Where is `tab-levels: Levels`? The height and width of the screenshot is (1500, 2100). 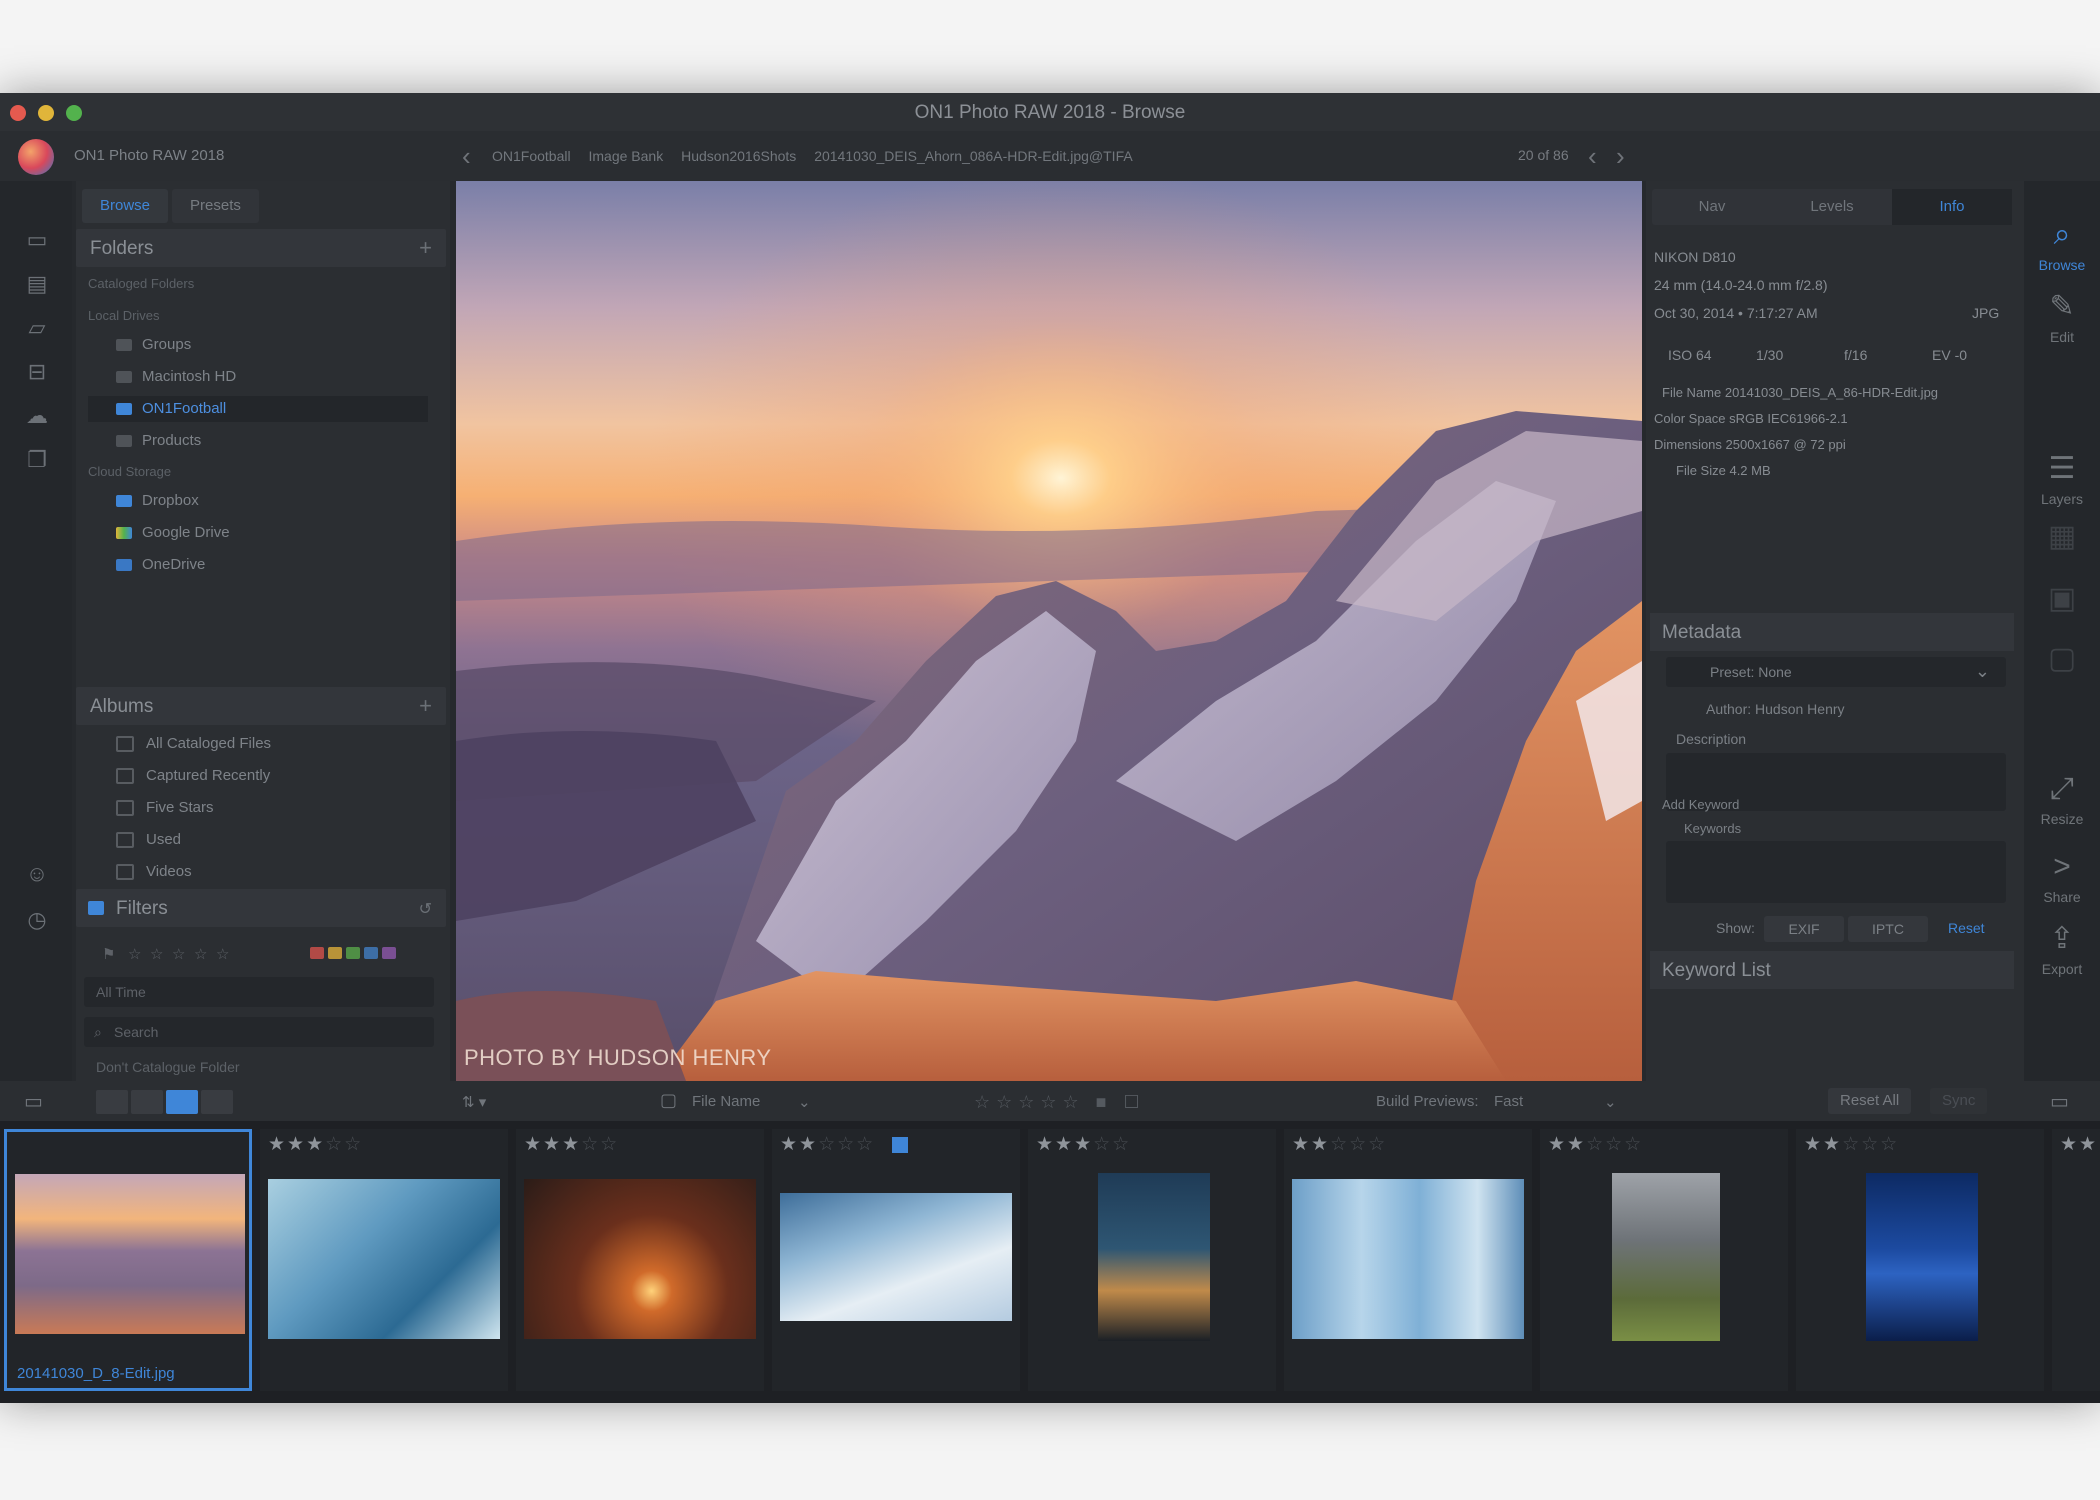 tab-levels: Levels is located at coordinates (1832, 207).